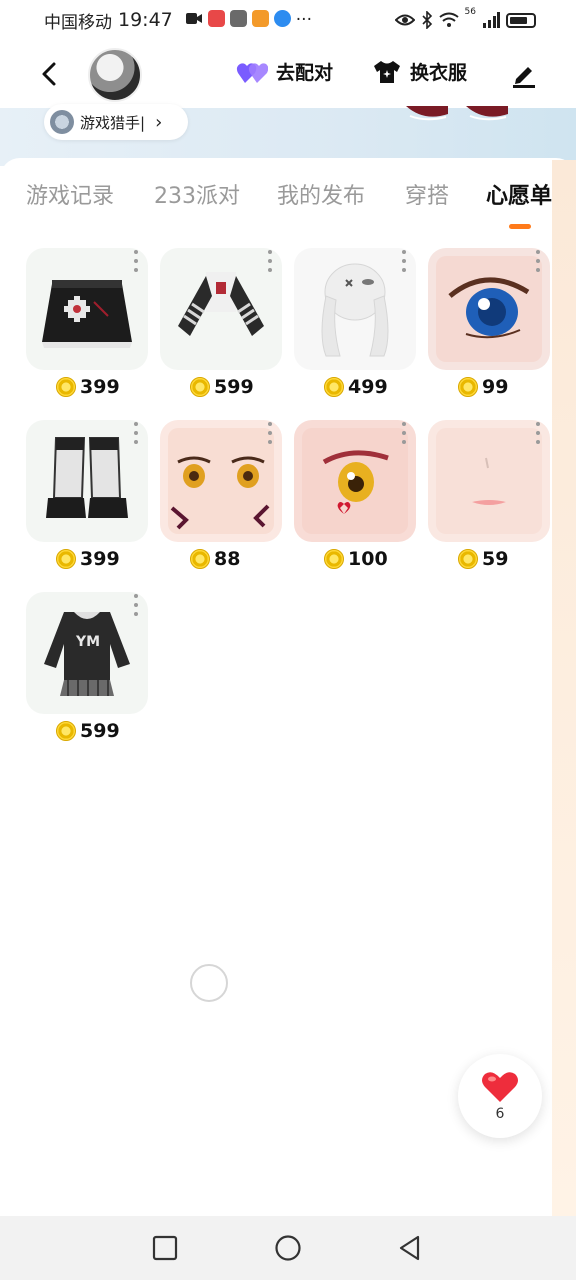 This screenshot has height=1280, width=576. What do you see at coordinates (491, 20) in the screenshot?
I see `signal-icon` at bounding box center [491, 20].